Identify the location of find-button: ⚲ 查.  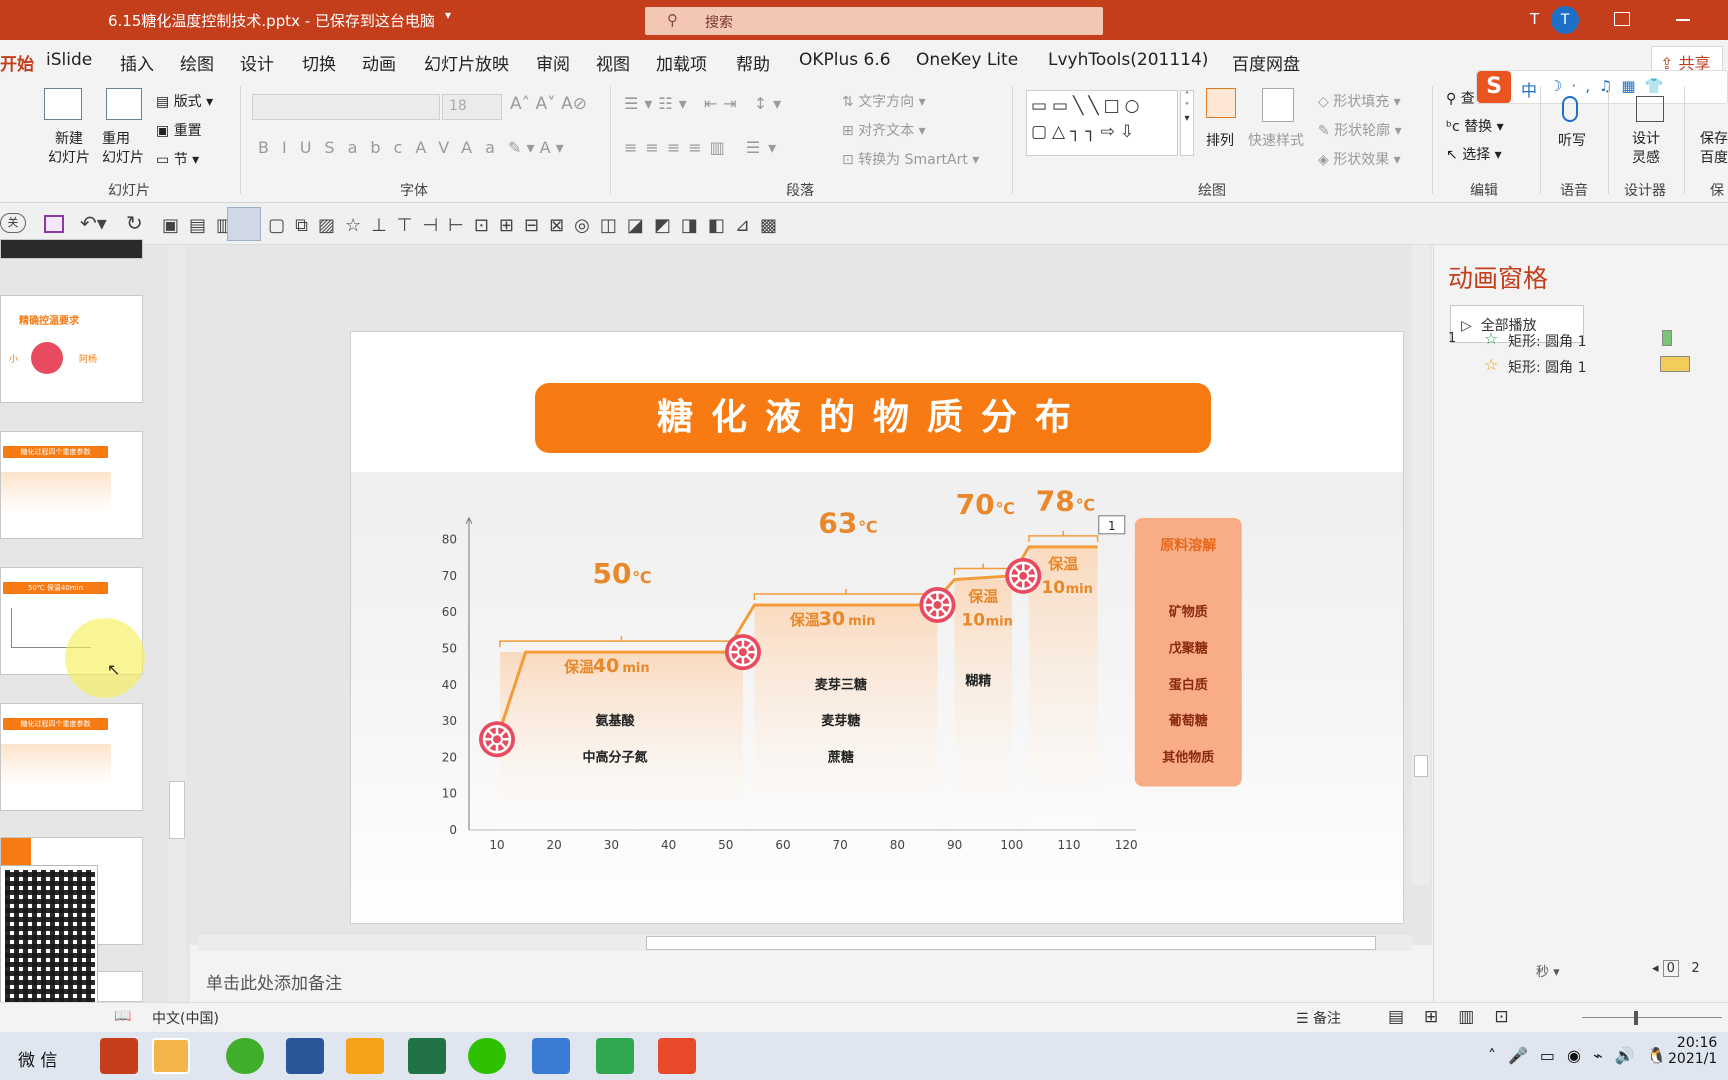
(1460, 98).